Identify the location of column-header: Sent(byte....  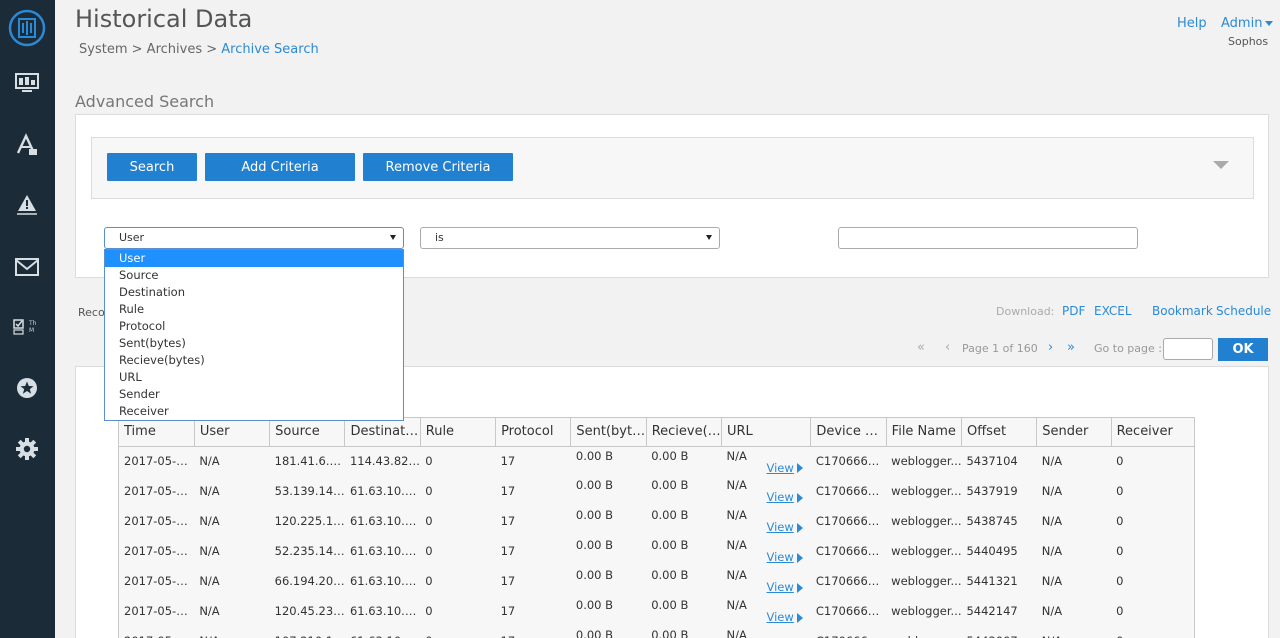
(608, 432).